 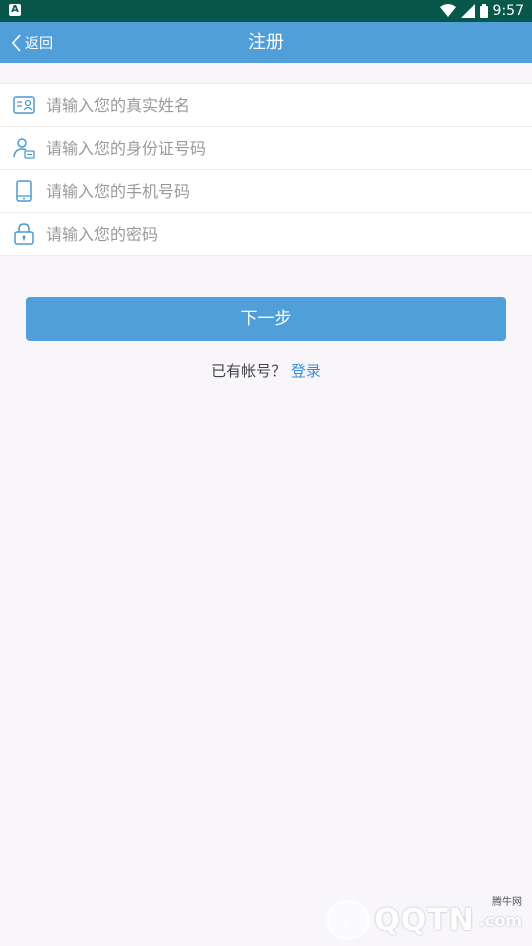 I want to click on notification-icon: A, so click(x=15, y=10).